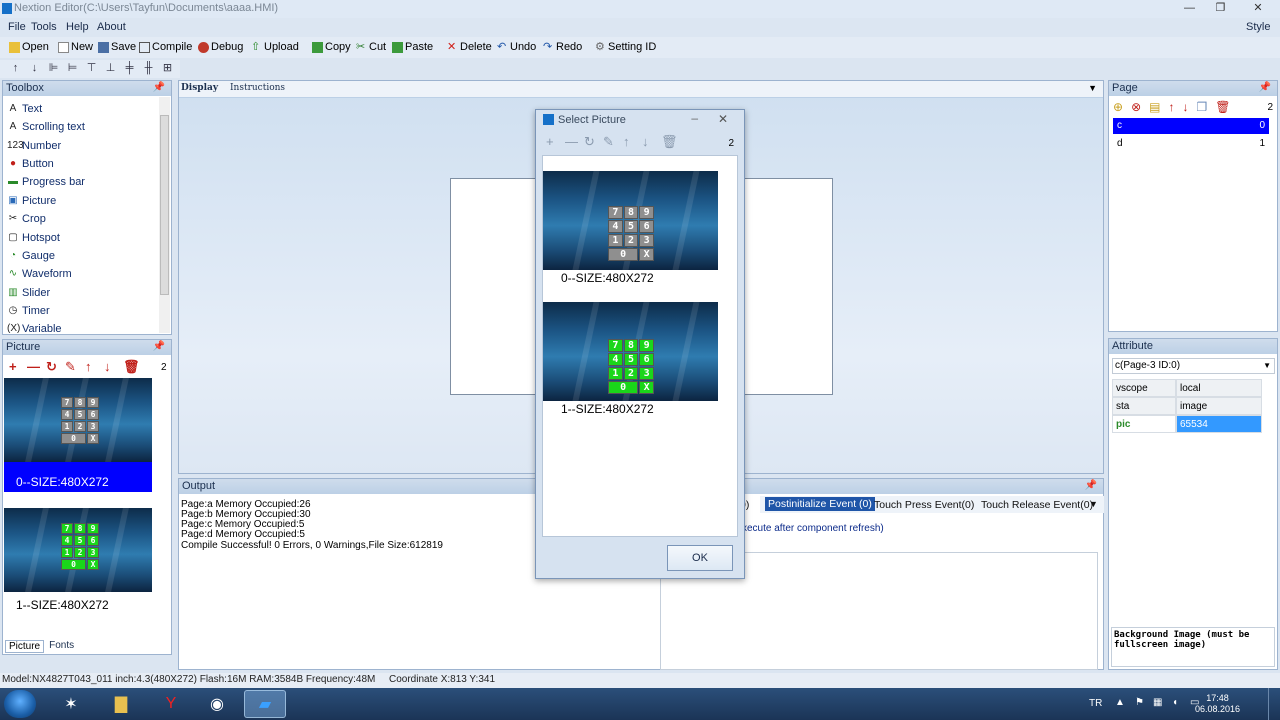 Image resolution: width=1280 pixels, height=720 pixels. I want to click on tab-instructions: Instructions, so click(257, 88).